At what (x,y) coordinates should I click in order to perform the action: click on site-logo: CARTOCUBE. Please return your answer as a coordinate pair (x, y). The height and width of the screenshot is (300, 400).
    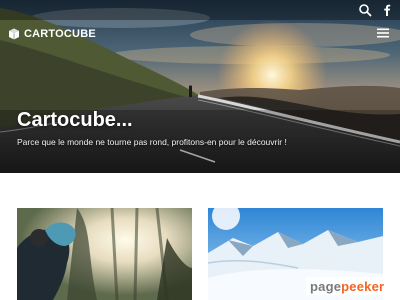
    Looking at the image, I should click on (52, 34).